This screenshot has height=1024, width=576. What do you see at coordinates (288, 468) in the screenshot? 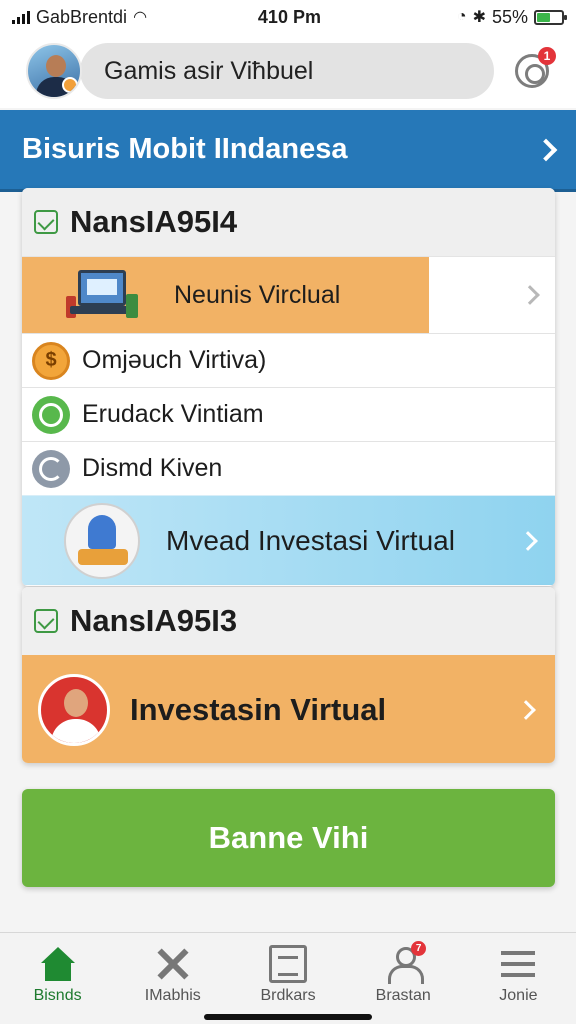
I see `list-item: Dismd Kiven` at bounding box center [288, 468].